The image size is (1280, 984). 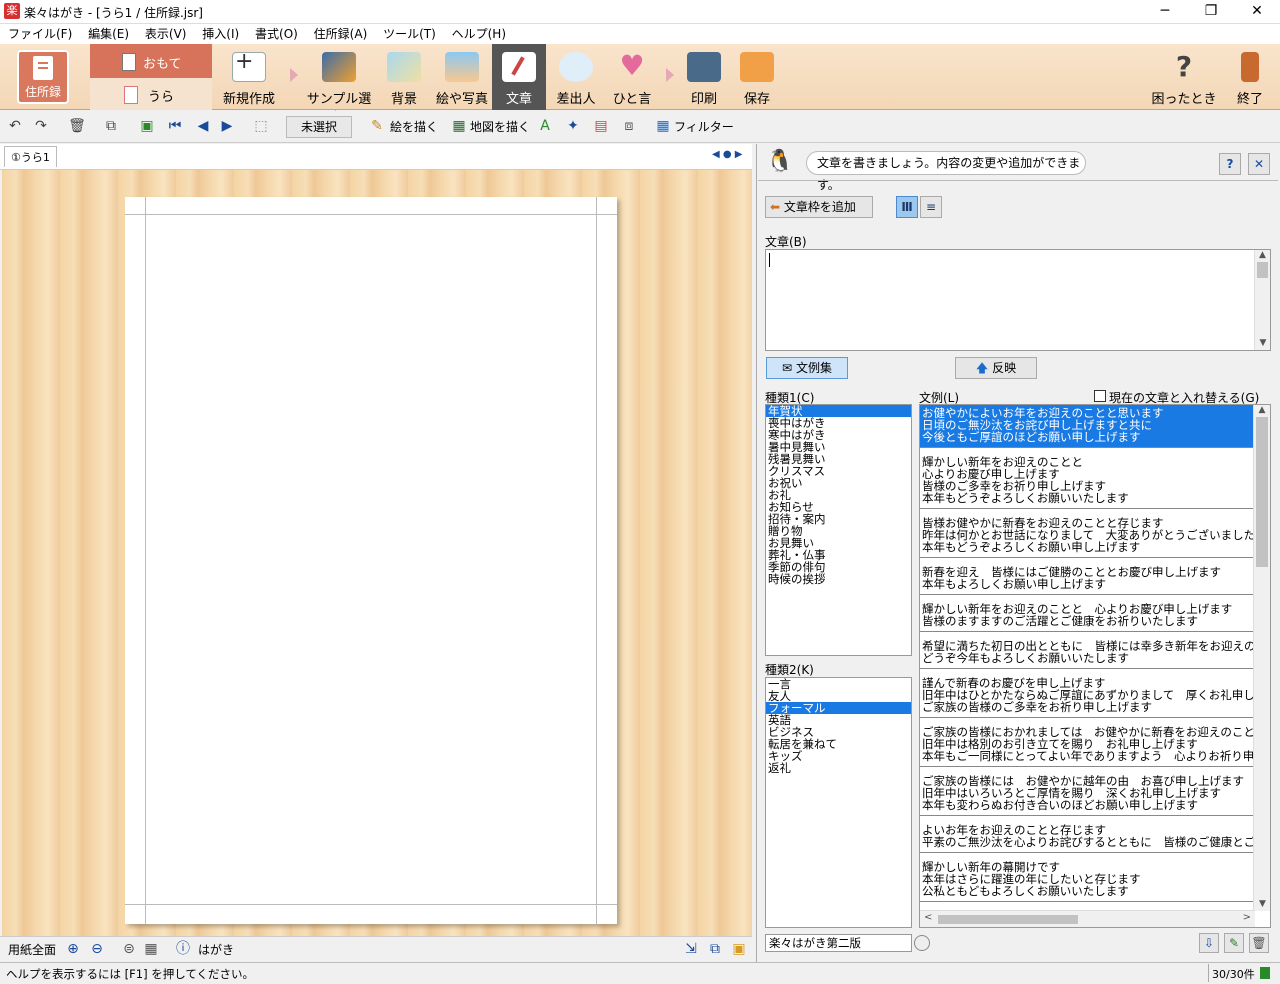 What do you see at coordinates (145, 560) in the screenshot?
I see `guide-line` at bounding box center [145, 560].